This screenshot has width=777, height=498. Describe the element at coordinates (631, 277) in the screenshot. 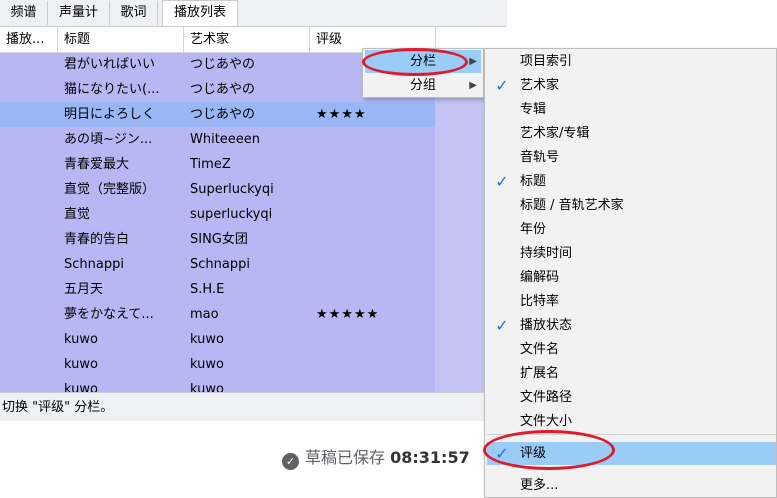

I see `menu-item-column: 编解码` at that location.